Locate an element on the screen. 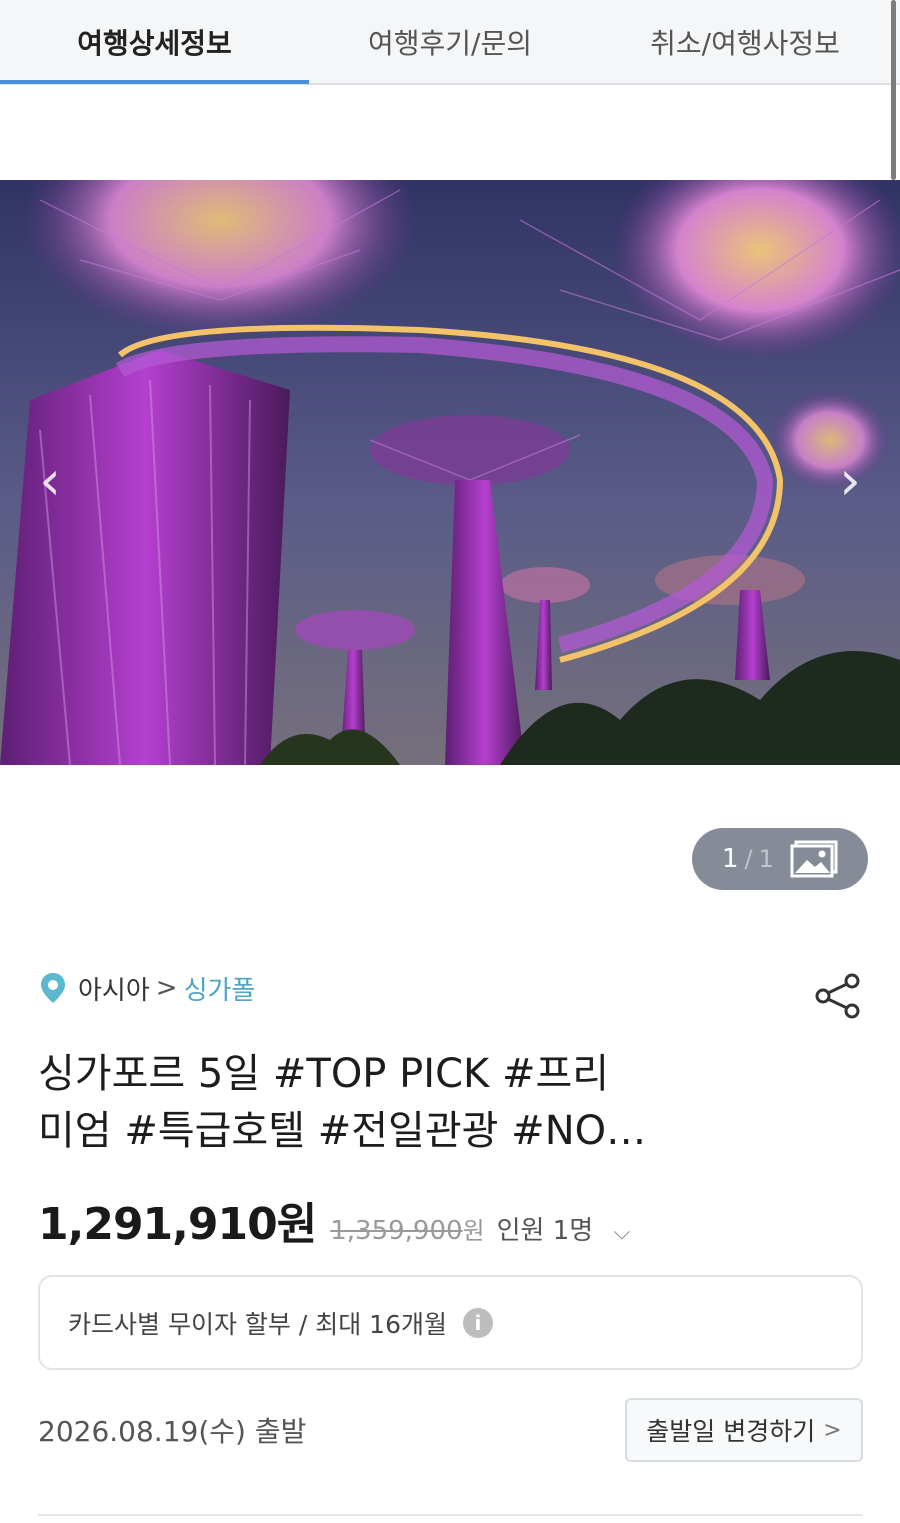 The width and height of the screenshot is (900, 1523). change-departure-button: 출발일 변경하기 > is located at coordinates (744, 1430).